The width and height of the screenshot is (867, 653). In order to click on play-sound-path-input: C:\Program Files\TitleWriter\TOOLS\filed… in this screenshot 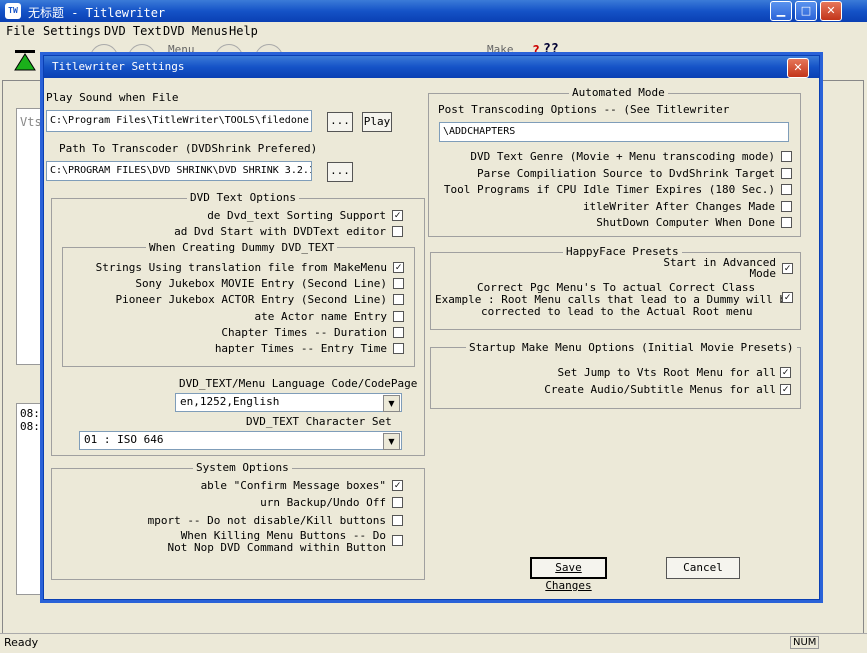, I will do `click(179, 121)`.